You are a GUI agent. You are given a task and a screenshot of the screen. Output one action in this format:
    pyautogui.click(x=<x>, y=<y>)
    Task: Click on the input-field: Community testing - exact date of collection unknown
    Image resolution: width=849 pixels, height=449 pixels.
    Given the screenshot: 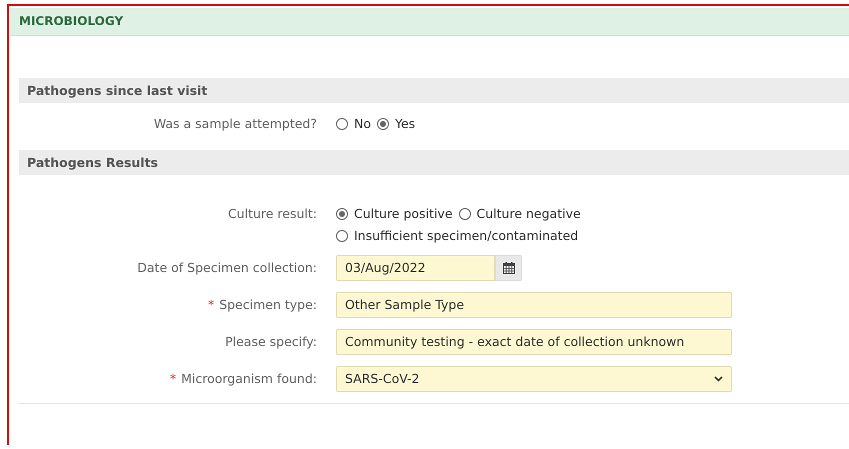 What is the action you would take?
    pyautogui.click(x=534, y=342)
    